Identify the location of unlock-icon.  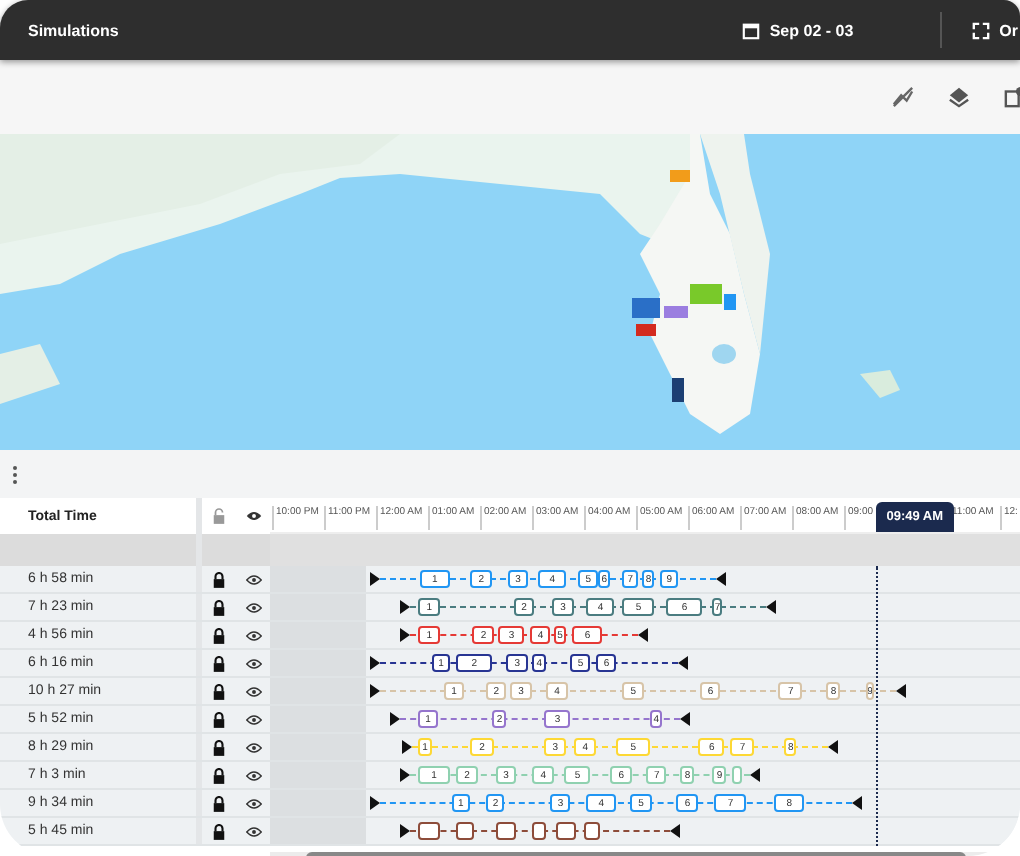
(219, 516).